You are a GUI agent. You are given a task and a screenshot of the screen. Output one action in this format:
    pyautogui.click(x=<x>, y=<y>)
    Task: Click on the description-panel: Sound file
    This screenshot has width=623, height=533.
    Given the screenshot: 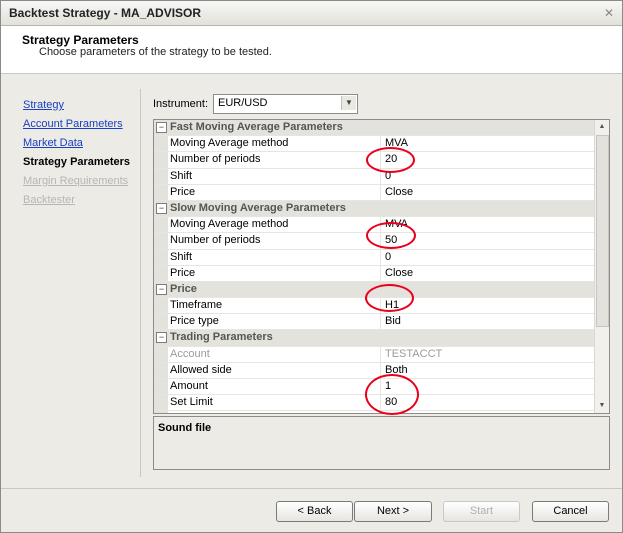 What is the action you would take?
    pyautogui.click(x=381, y=443)
    